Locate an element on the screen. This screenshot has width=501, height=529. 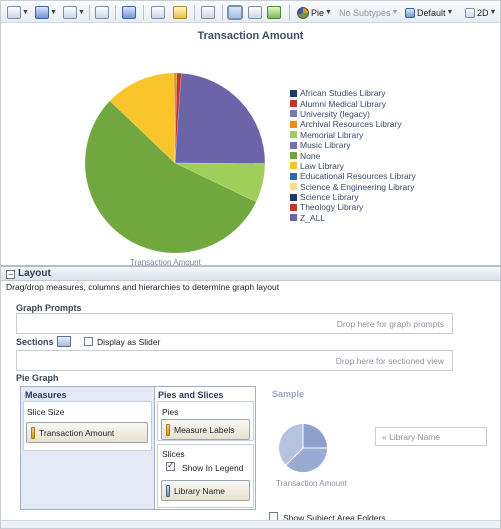
transaction-amount-label: Transaction Amount is located at coordinates (77, 432).